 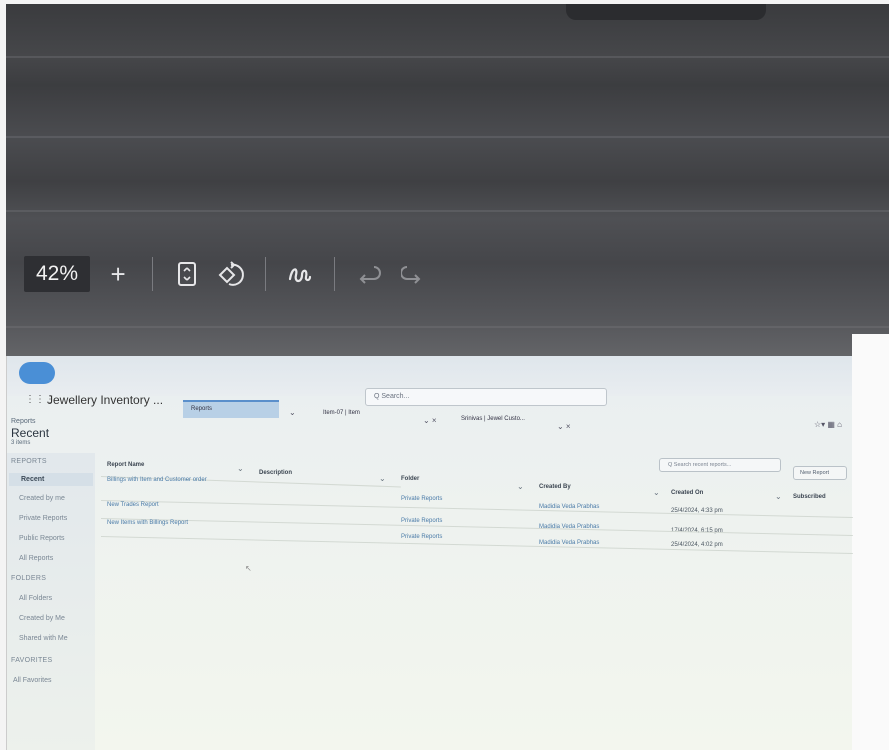 What do you see at coordinates (42, 538) in the screenshot?
I see `sidebar-item-public-reports: Public Reports` at bounding box center [42, 538].